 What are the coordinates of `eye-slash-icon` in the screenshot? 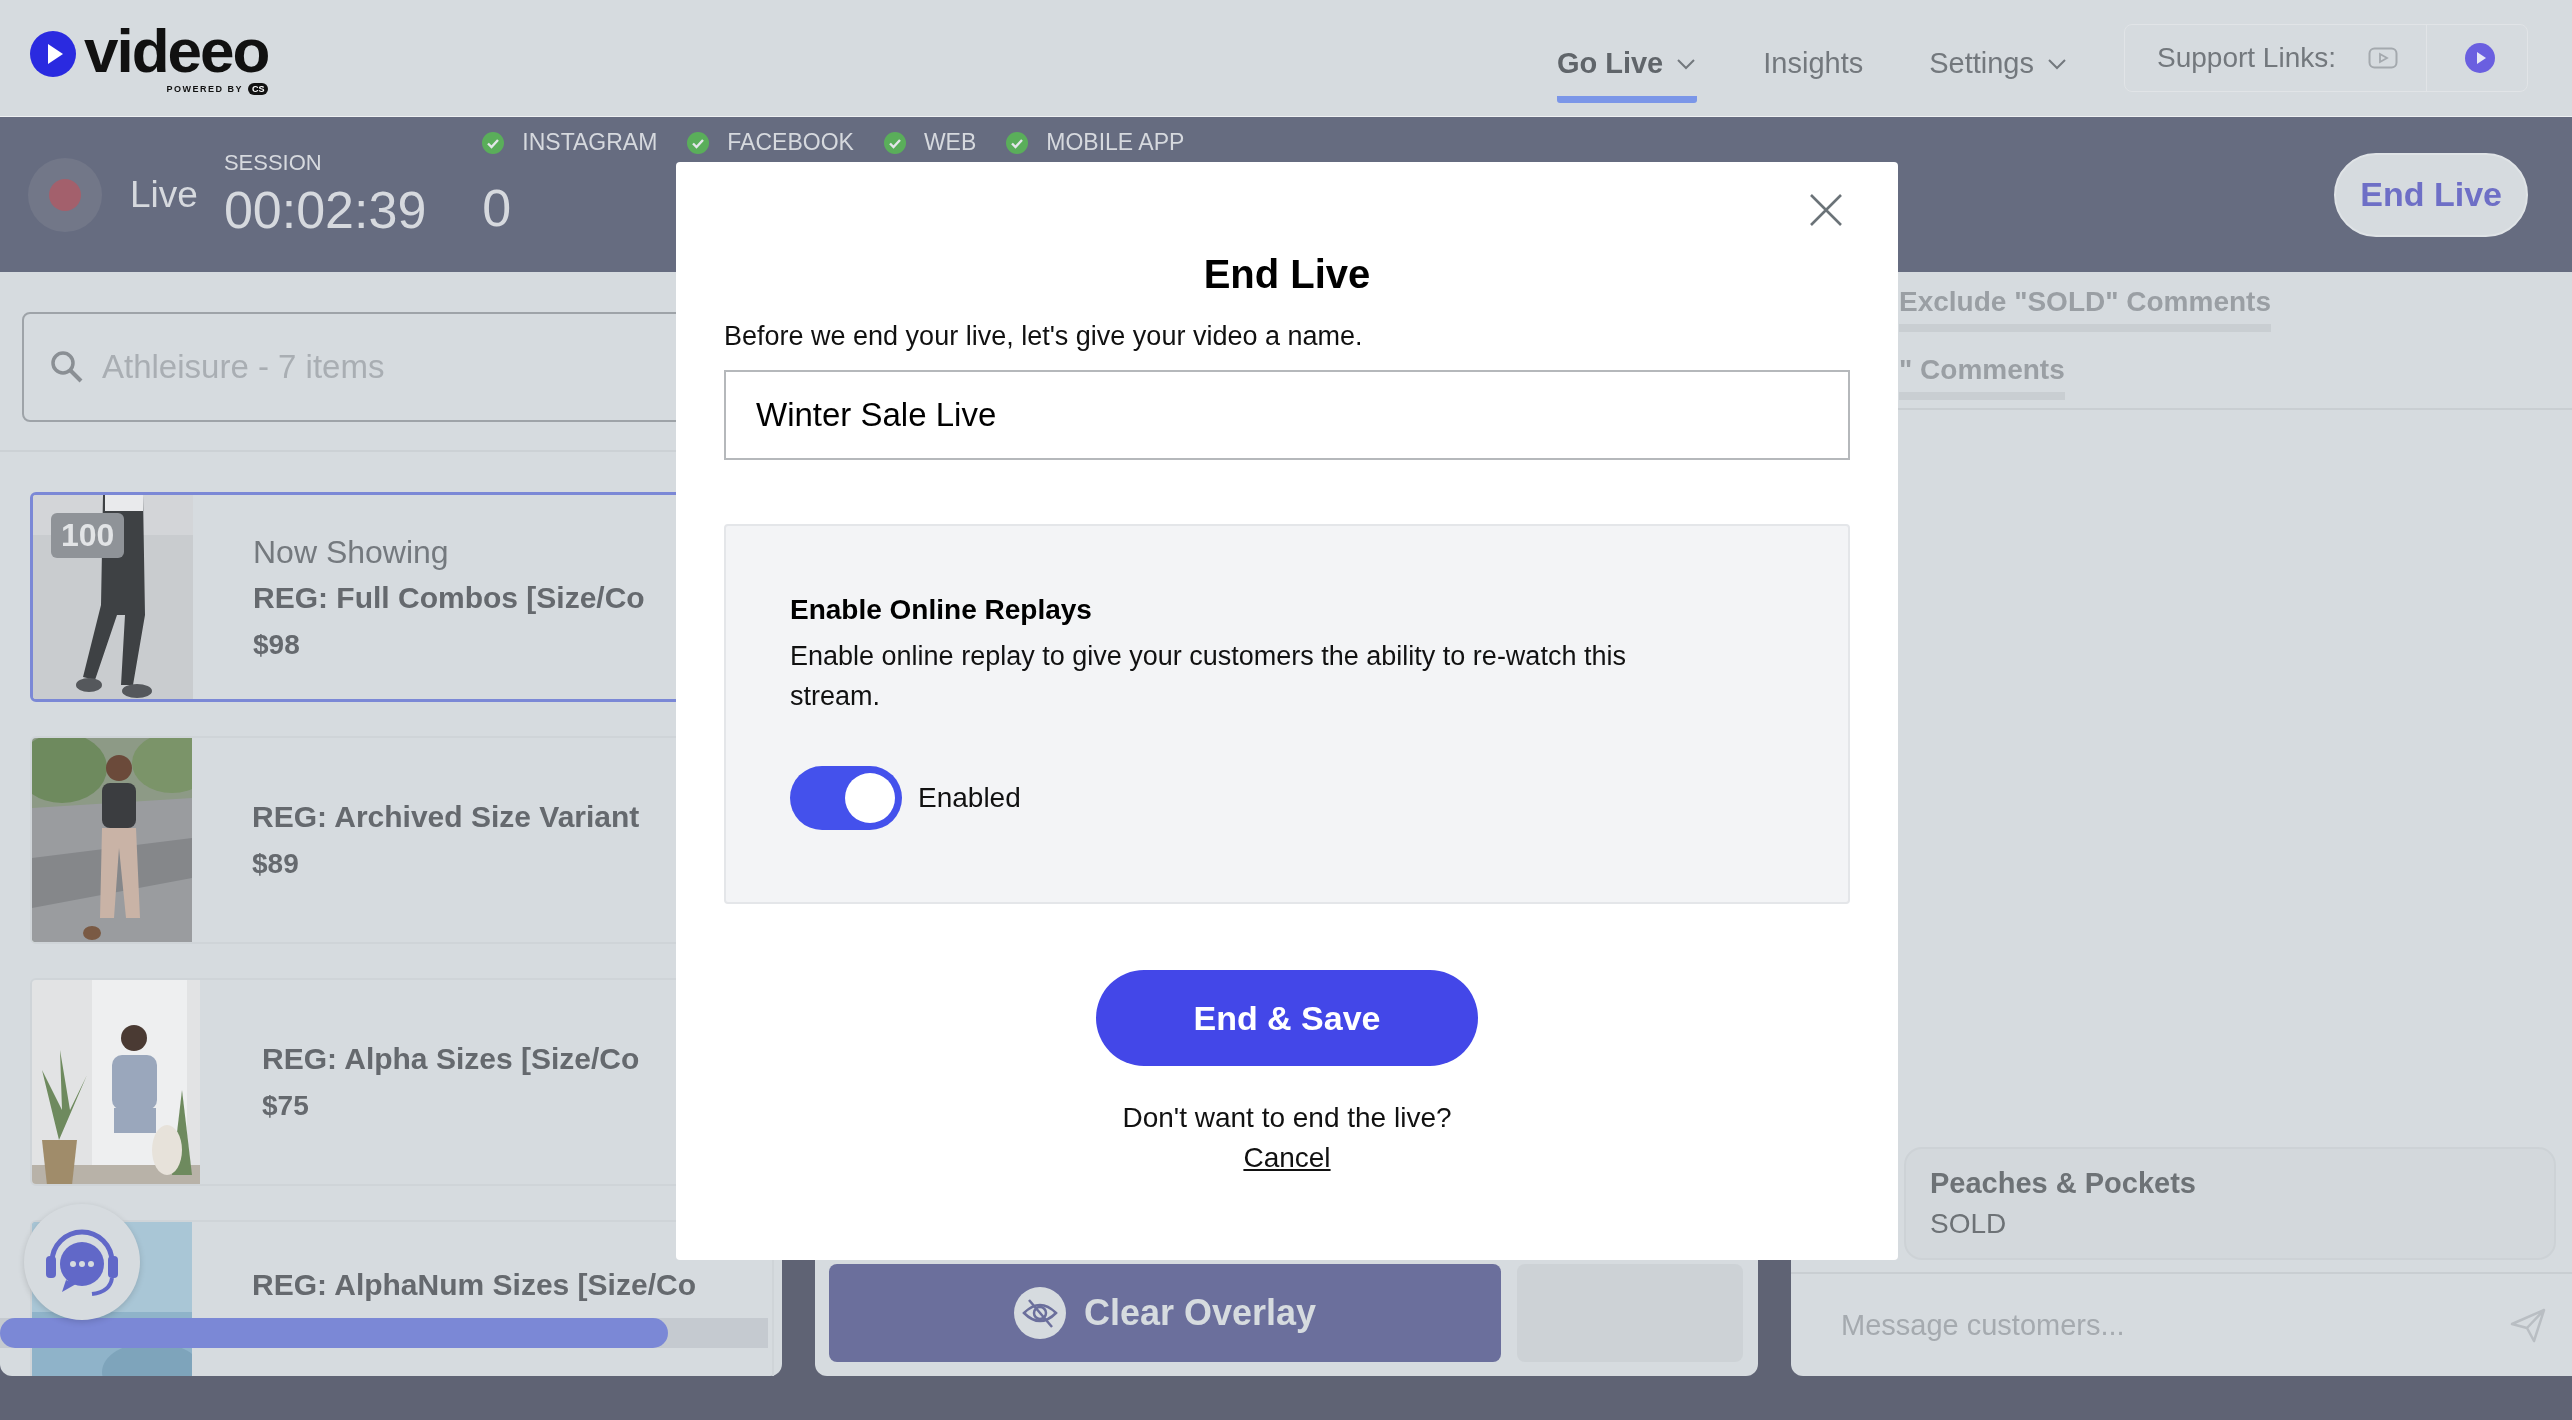 It's located at (1039, 1313).